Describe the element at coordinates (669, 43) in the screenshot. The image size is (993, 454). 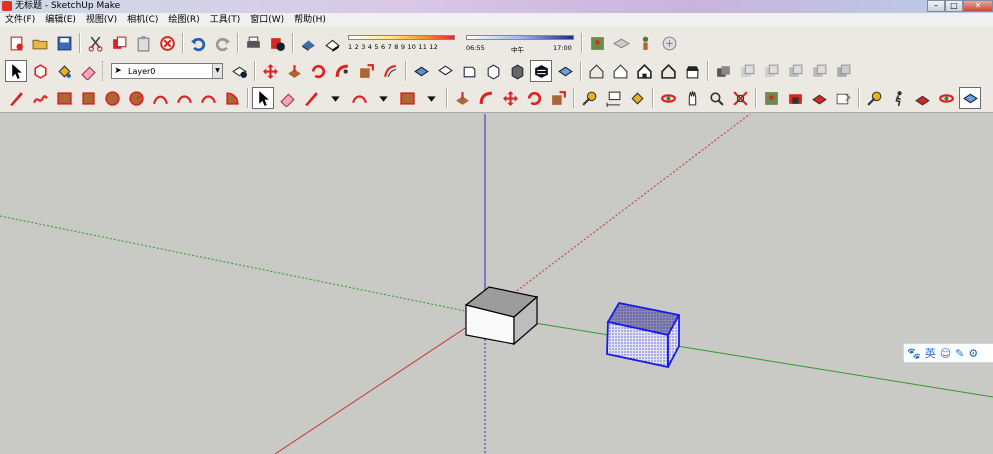
I see `3d-warehouse-button` at that location.